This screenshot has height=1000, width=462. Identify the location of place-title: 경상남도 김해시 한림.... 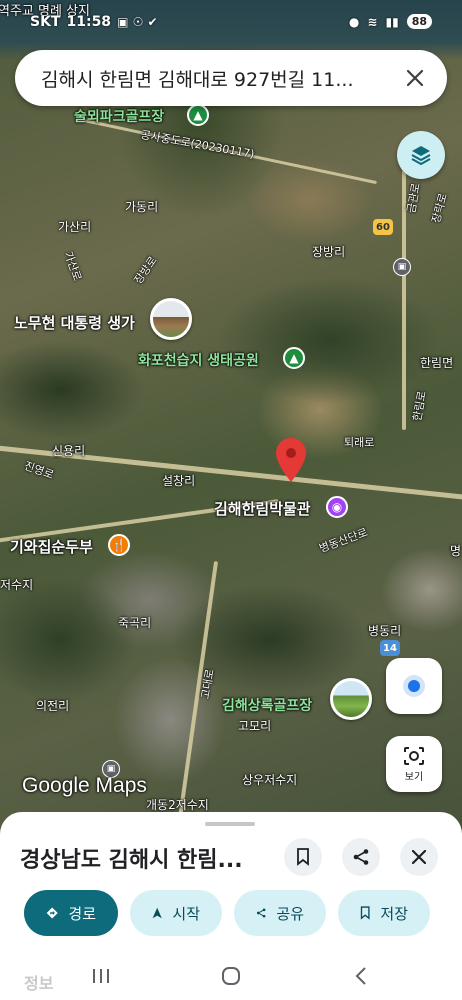
(131, 860).